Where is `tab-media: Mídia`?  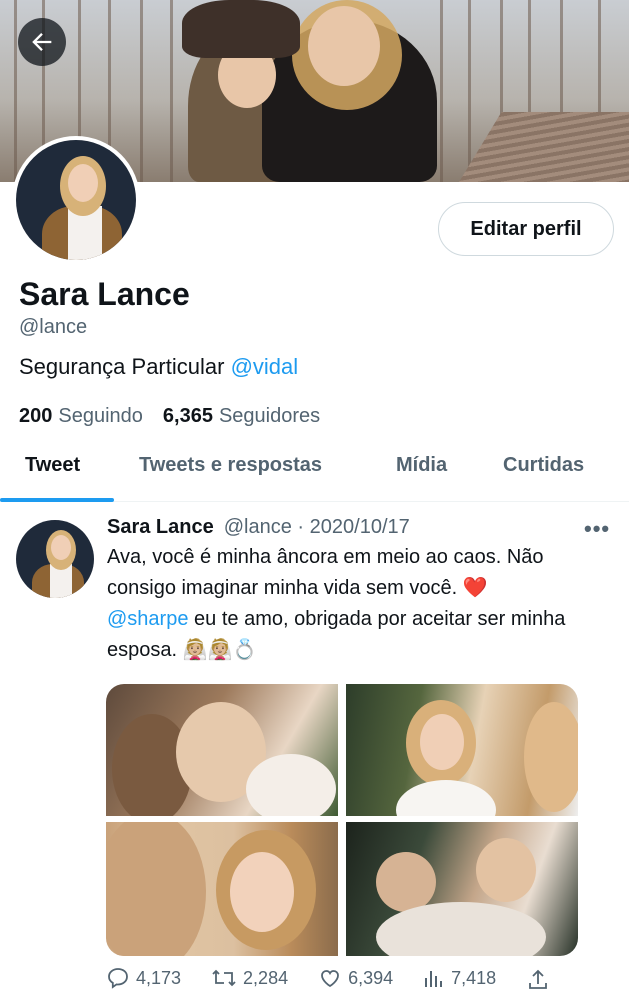
tab-media: Mídia is located at coordinates (421, 465).